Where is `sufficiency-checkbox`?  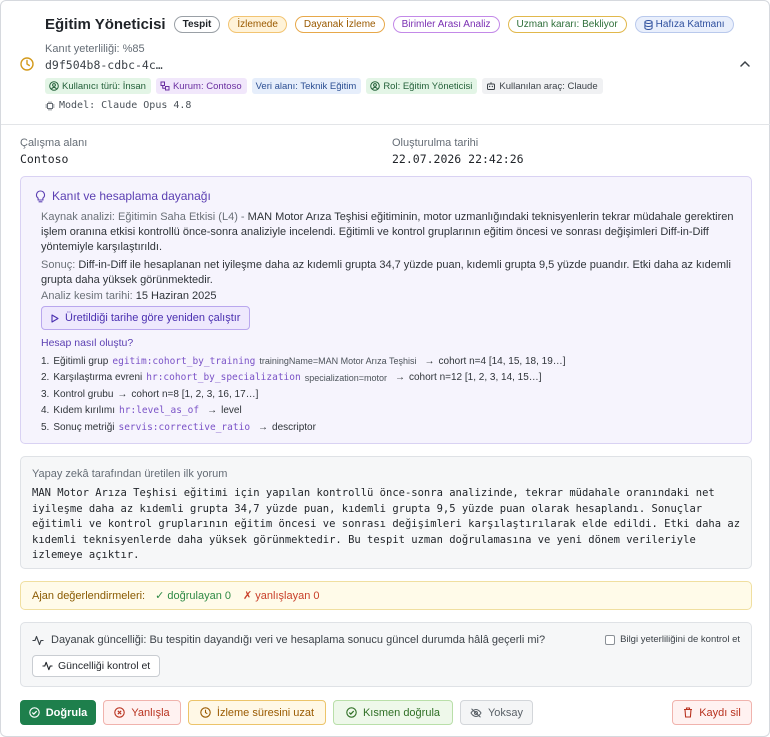
sufficiency-checkbox is located at coordinates (610, 639).